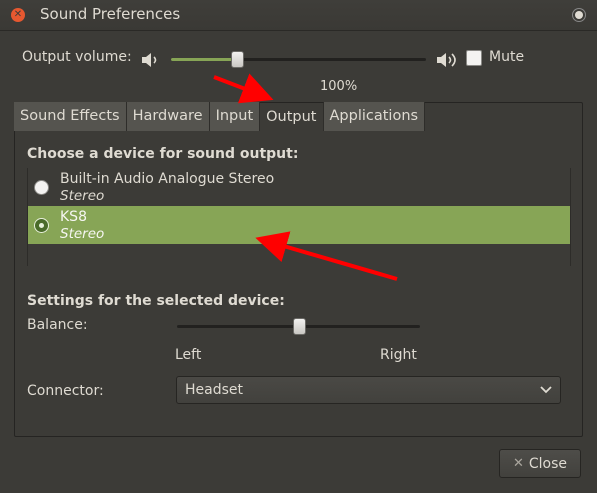 This screenshot has height=493, width=597. Describe the element at coordinates (474, 58) in the screenshot. I see `mute-checkbox` at that location.